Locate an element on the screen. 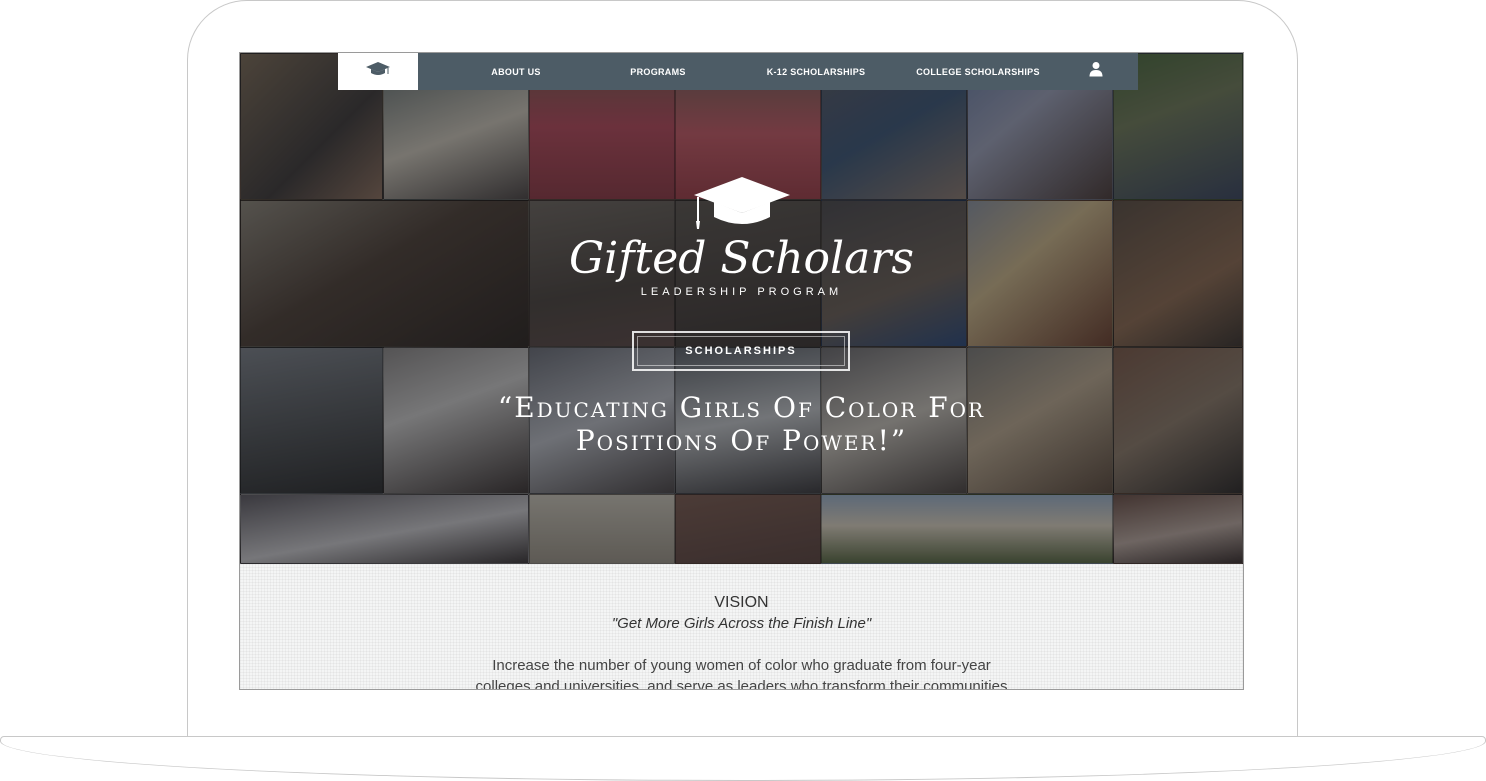 The height and width of the screenshot is (781, 1486). user-icon is located at coordinates (1096, 71).